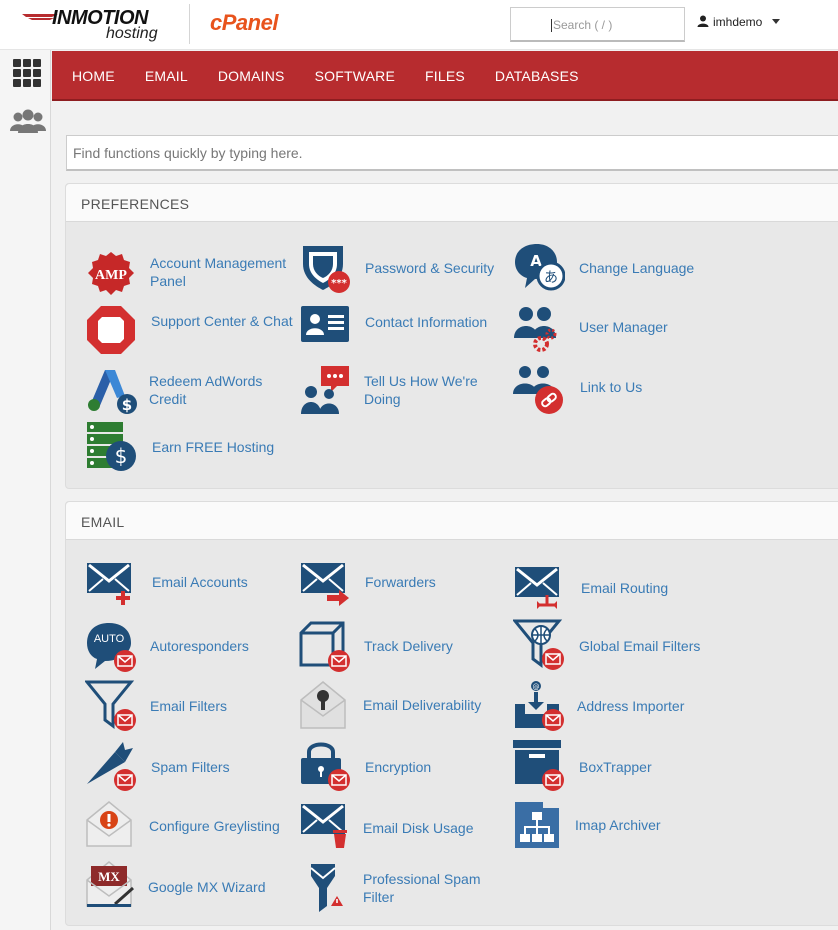 This screenshot has width=838, height=930. I want to click on redeem-adwords-link: $ Redeem AdWords Credit, so click(190, 390).